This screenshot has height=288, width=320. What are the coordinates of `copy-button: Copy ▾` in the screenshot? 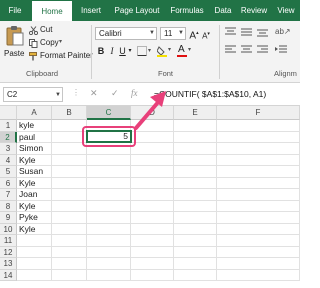 It's located at (47, 43).